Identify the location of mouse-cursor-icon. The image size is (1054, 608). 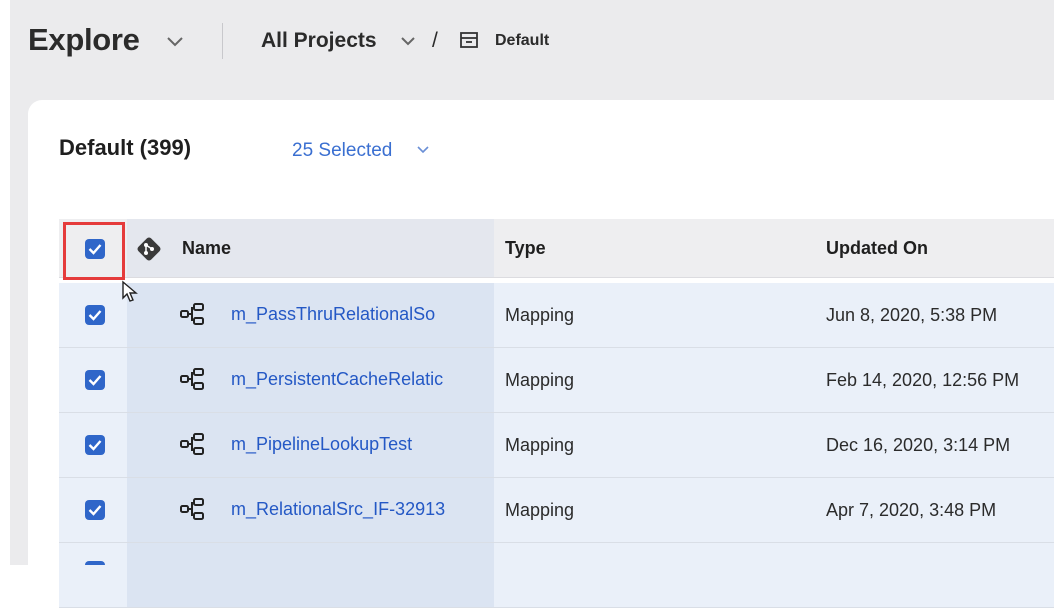
(130, 291).